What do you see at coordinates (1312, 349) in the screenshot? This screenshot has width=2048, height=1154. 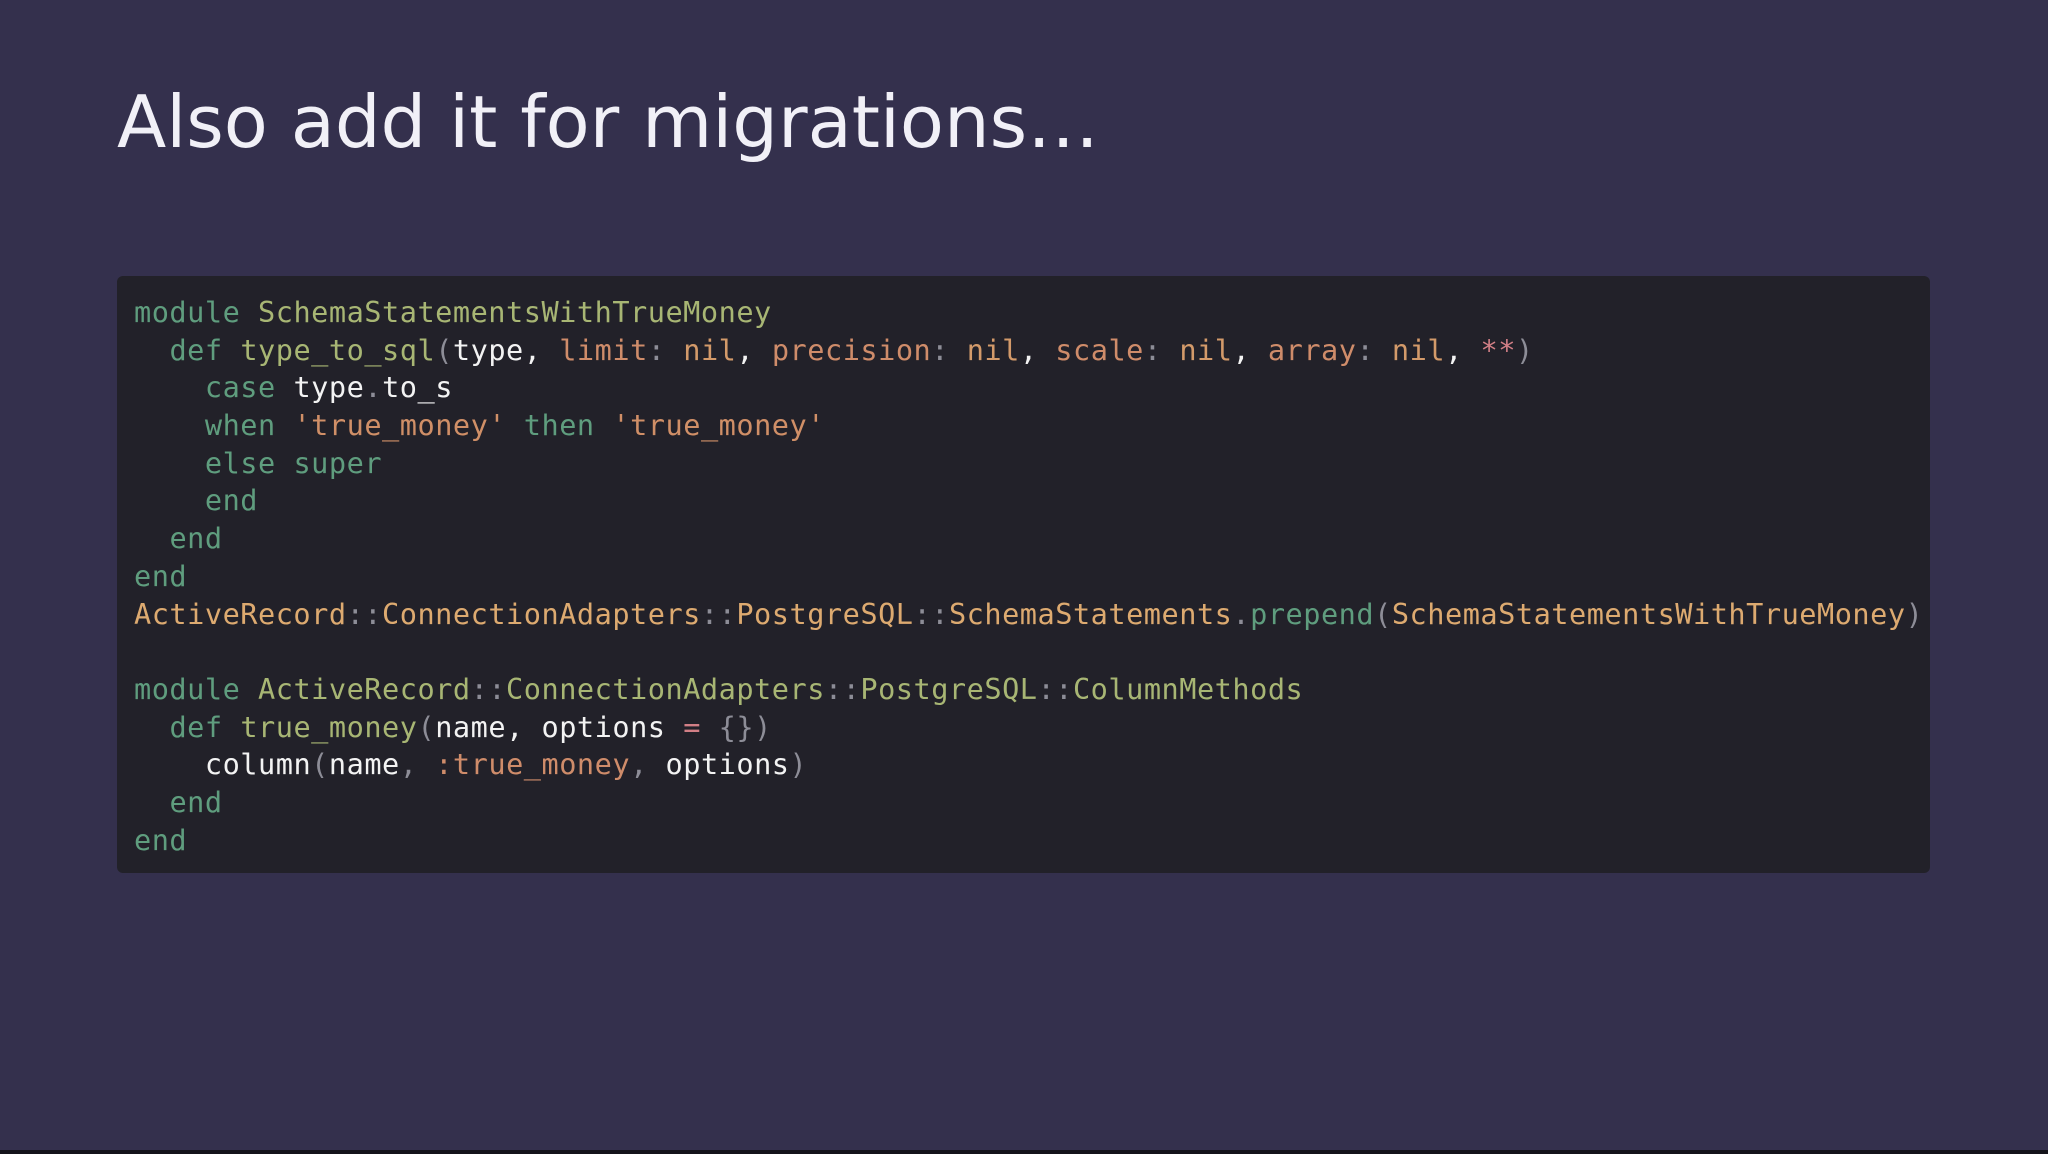 I see `code-token: array` at bounding box center [1312, 349].